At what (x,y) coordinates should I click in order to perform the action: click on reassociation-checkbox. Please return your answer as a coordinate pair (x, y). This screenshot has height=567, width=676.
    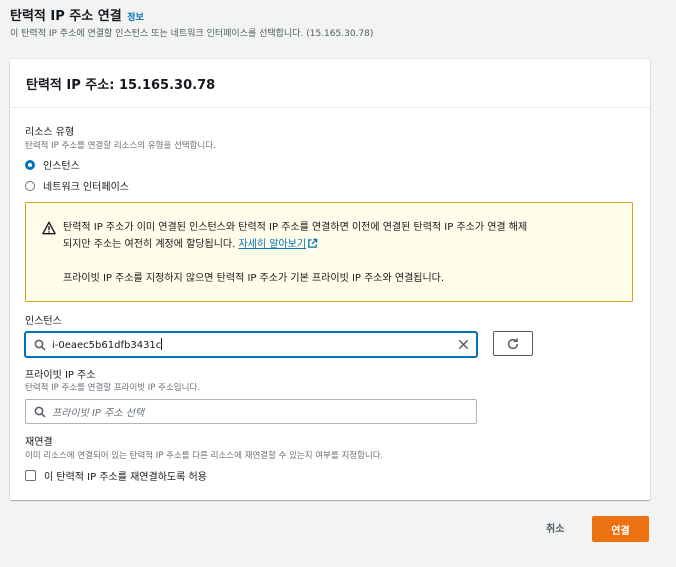
    Looking at the image, I should click on (30, 475).